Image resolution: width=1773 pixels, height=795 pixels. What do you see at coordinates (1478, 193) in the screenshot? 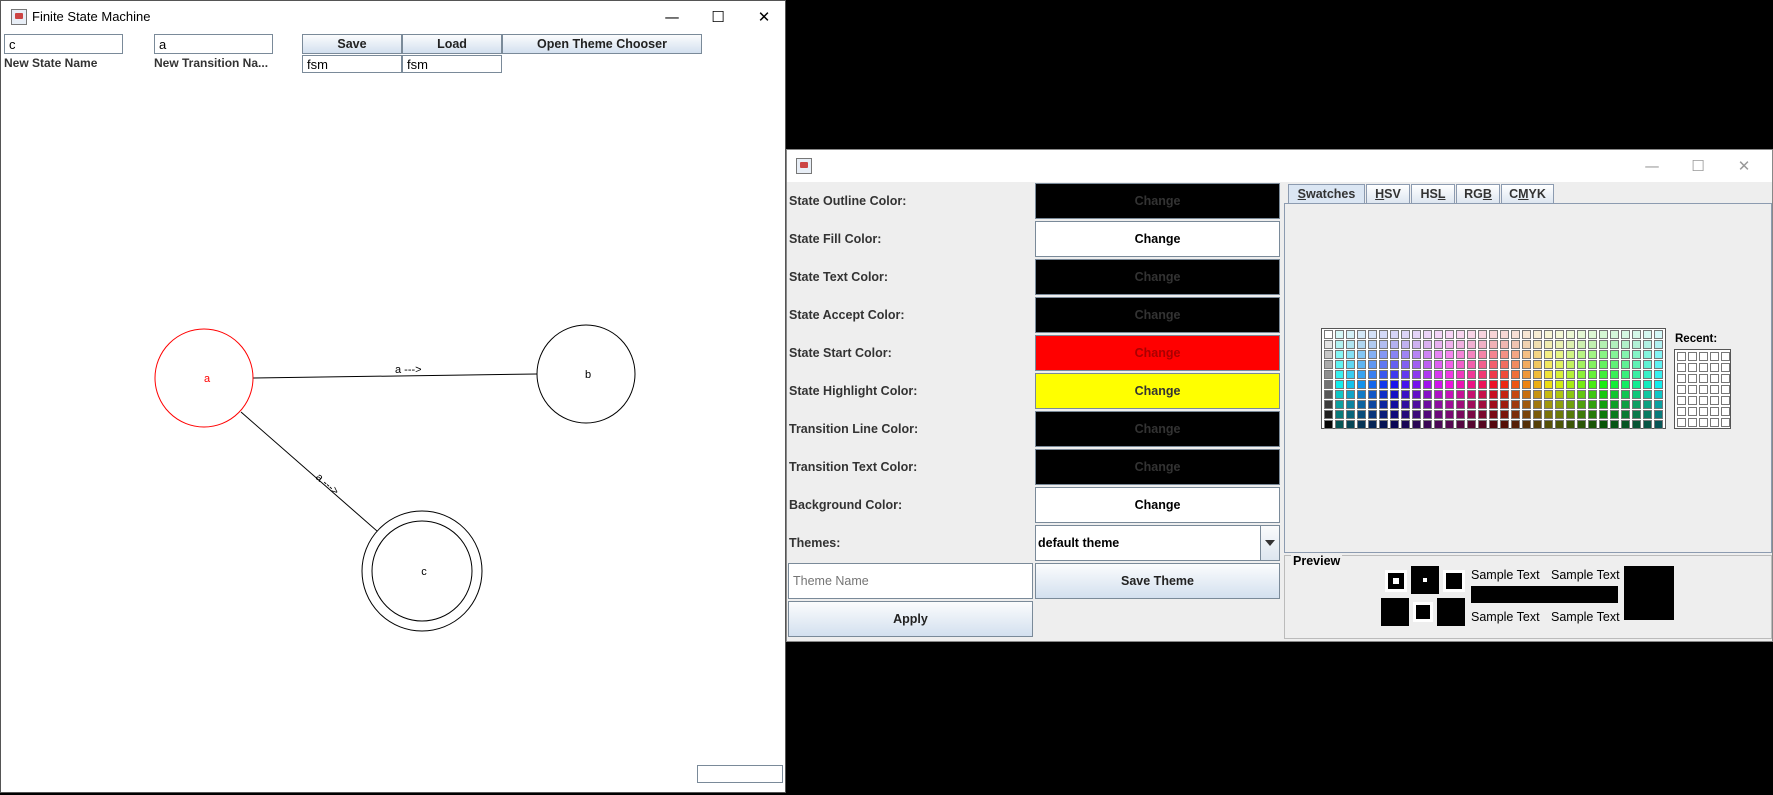
I see `tab-rgb: RG B` at bounding box center [1478, 193].